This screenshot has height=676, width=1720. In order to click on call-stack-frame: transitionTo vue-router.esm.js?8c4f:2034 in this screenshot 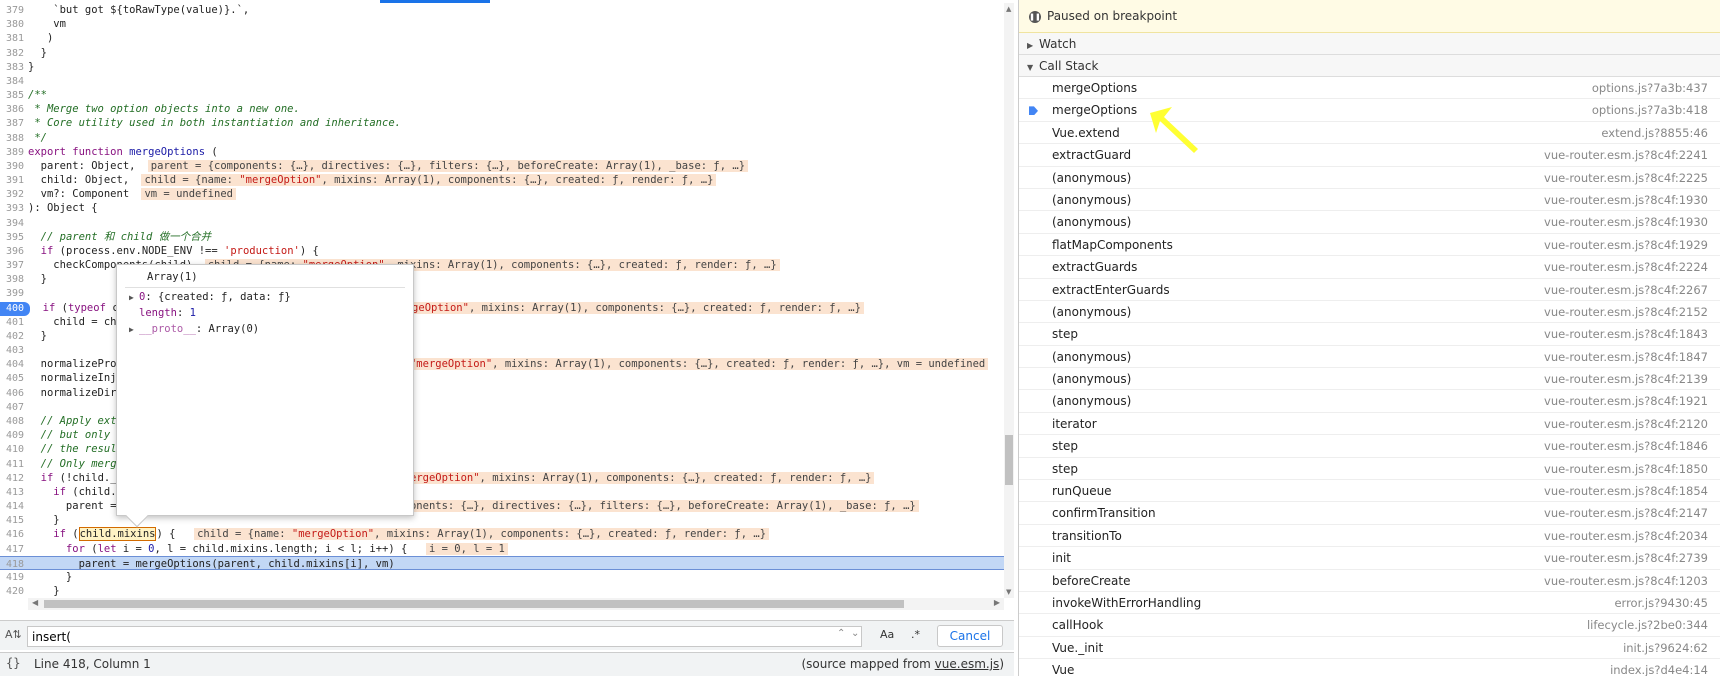, I will do `click(1369, 536)`.